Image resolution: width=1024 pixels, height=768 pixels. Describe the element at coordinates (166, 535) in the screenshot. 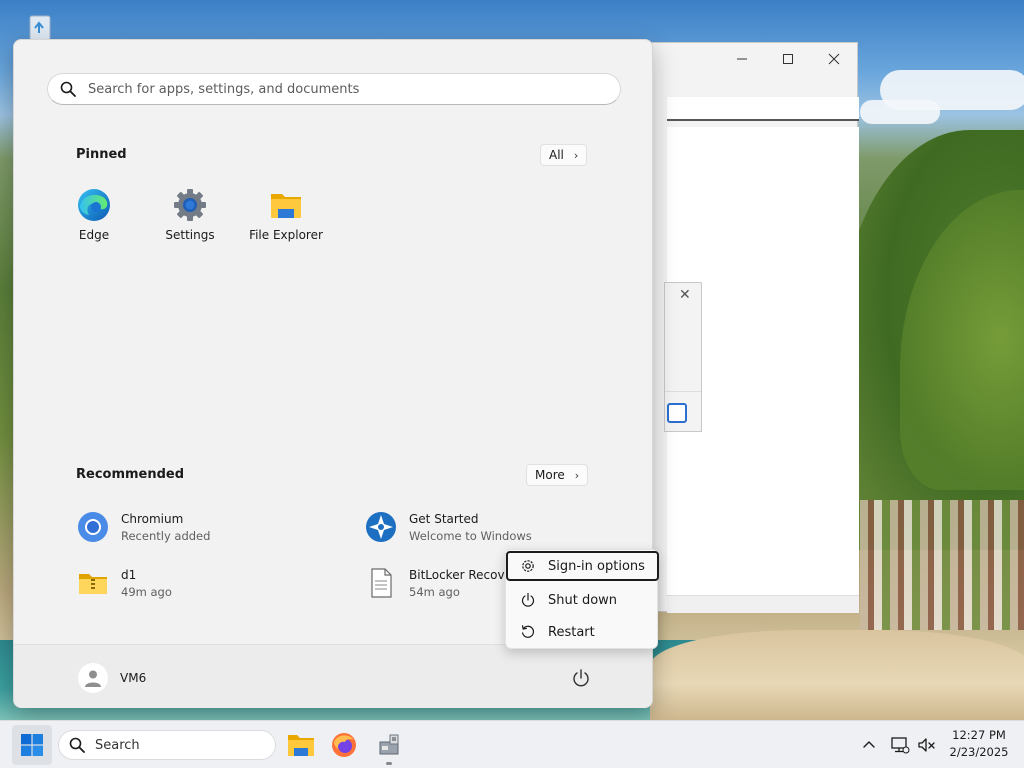

I see `recommended-item-subtitle: Recently added` at that location.